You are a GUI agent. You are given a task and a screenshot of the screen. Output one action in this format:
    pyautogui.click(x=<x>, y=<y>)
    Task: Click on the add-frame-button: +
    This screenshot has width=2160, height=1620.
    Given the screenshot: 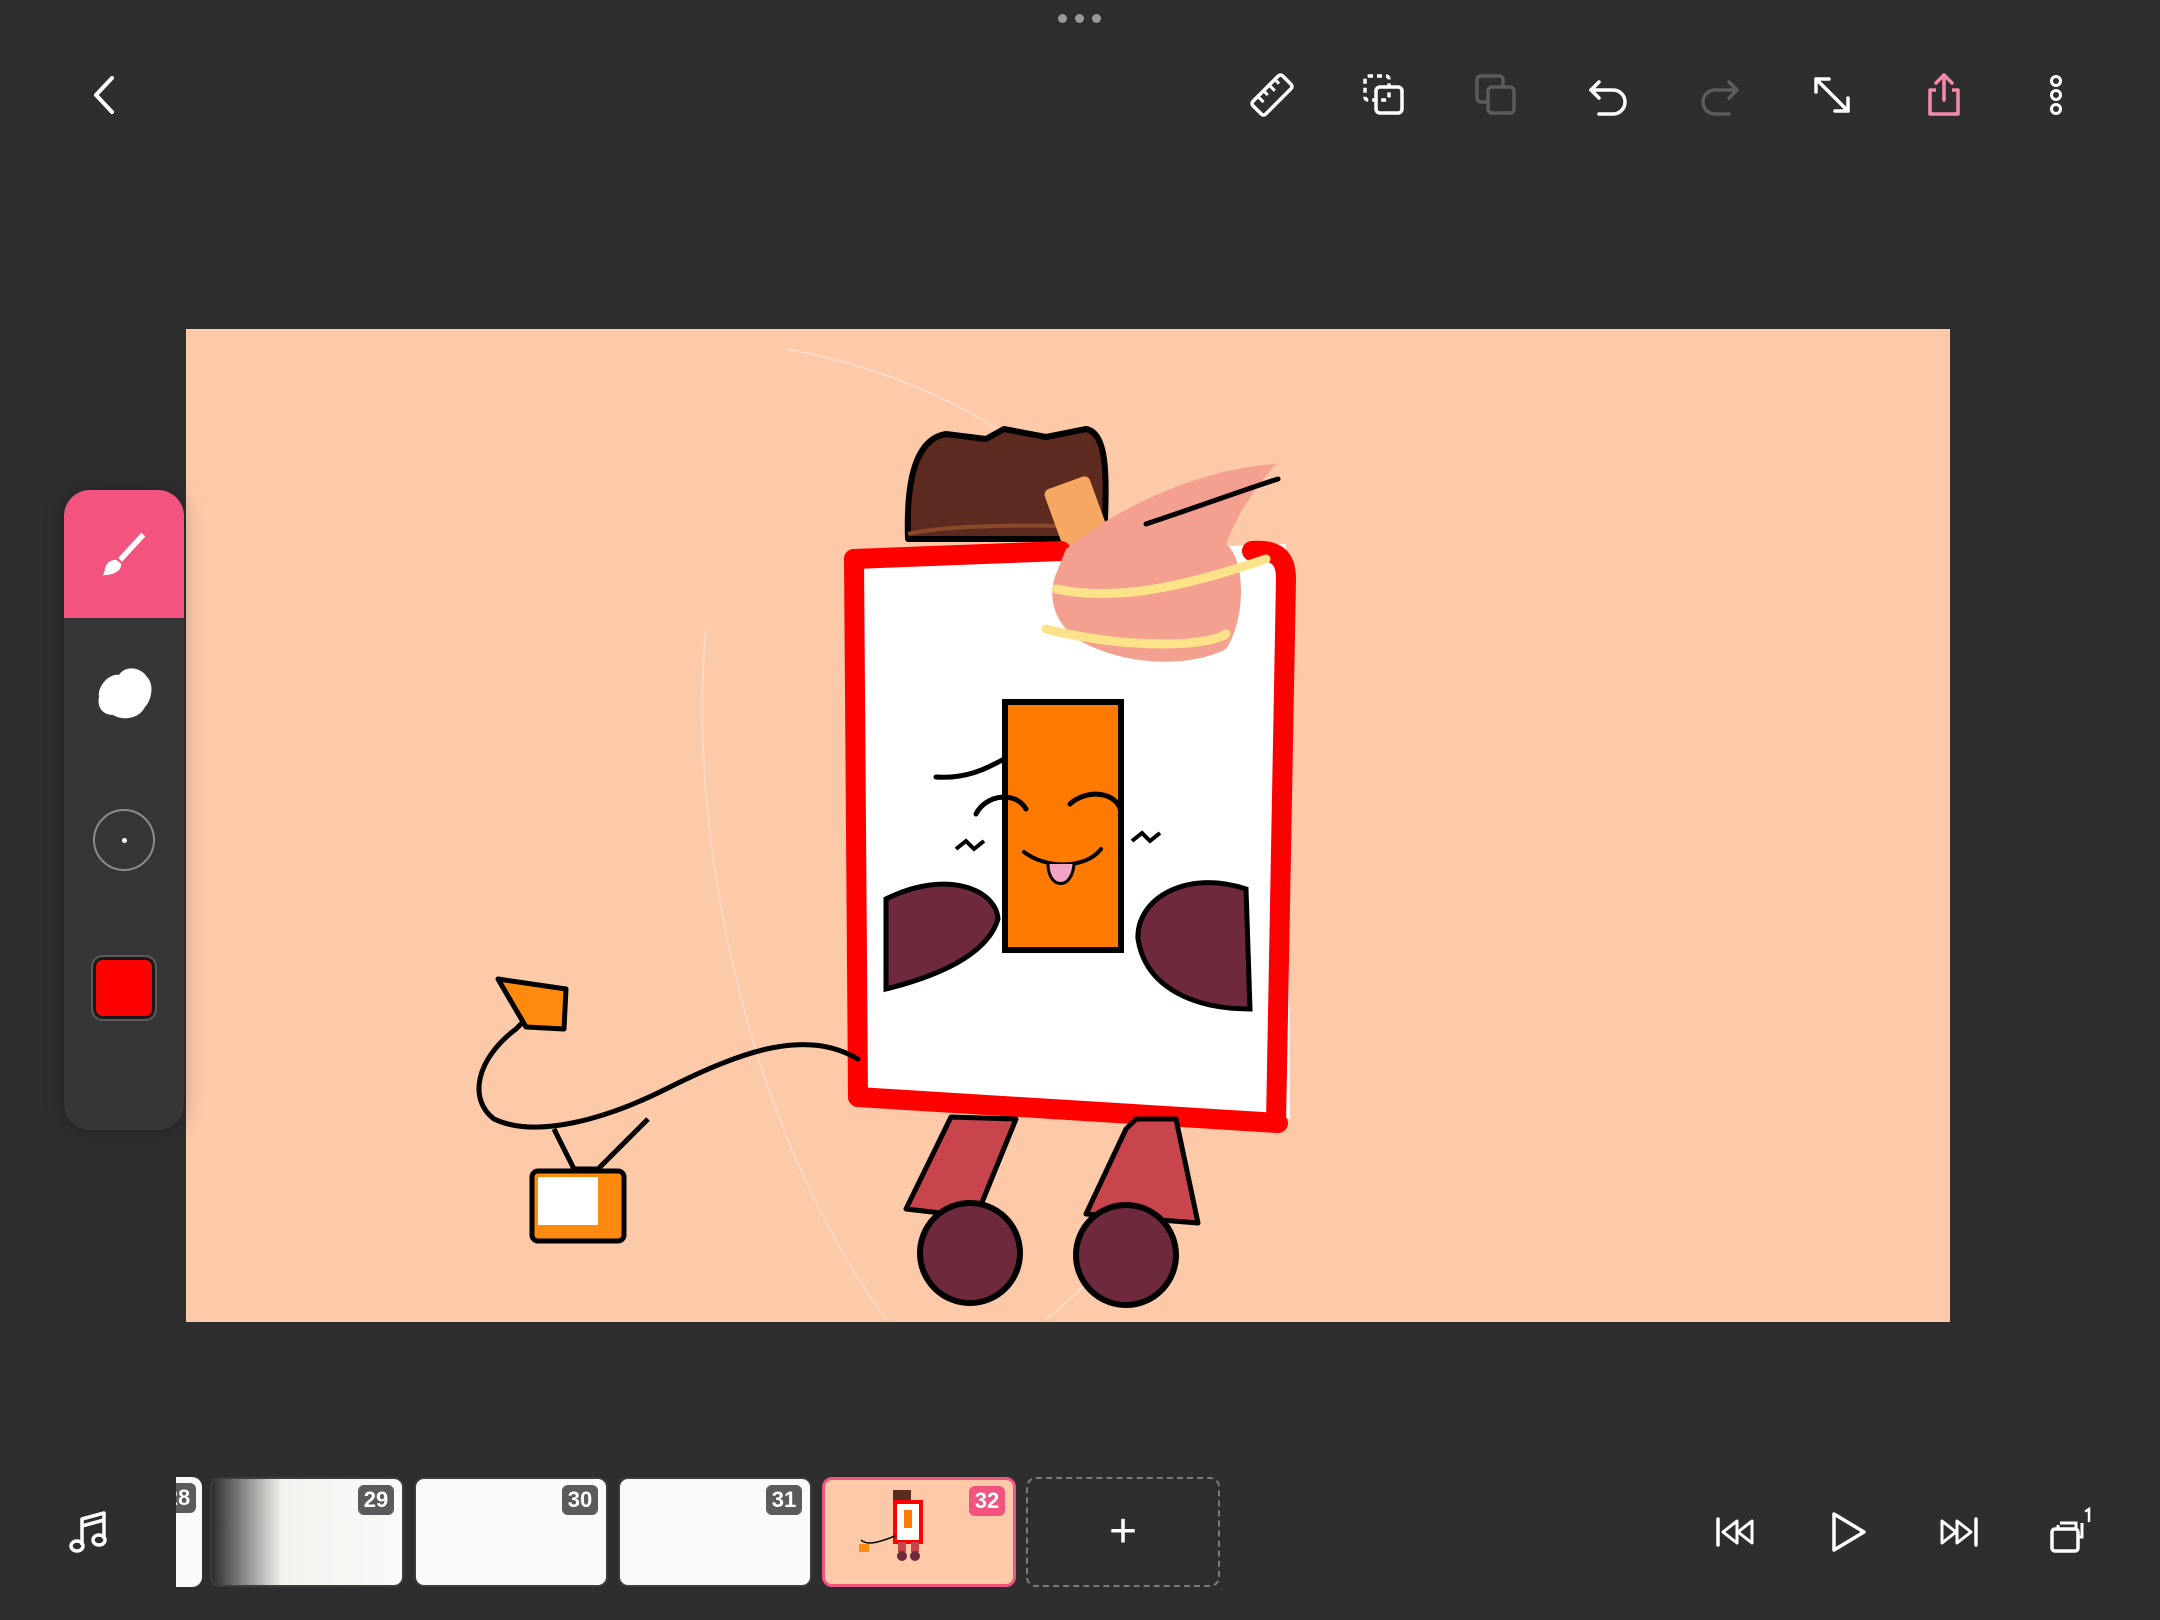 What is the action you would take?
    pyautogui.click(x=1123, y=1532)
    